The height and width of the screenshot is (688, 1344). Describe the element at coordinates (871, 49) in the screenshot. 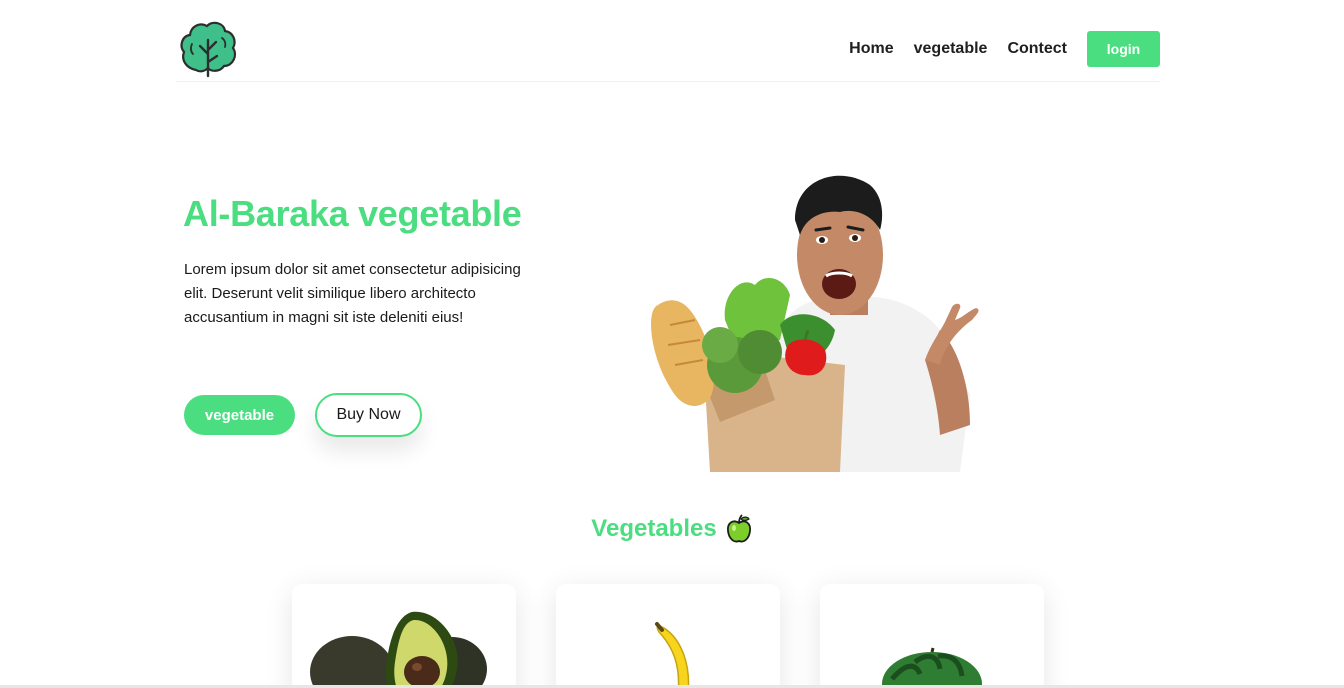

I see `nav-home-link: Home` at that location.